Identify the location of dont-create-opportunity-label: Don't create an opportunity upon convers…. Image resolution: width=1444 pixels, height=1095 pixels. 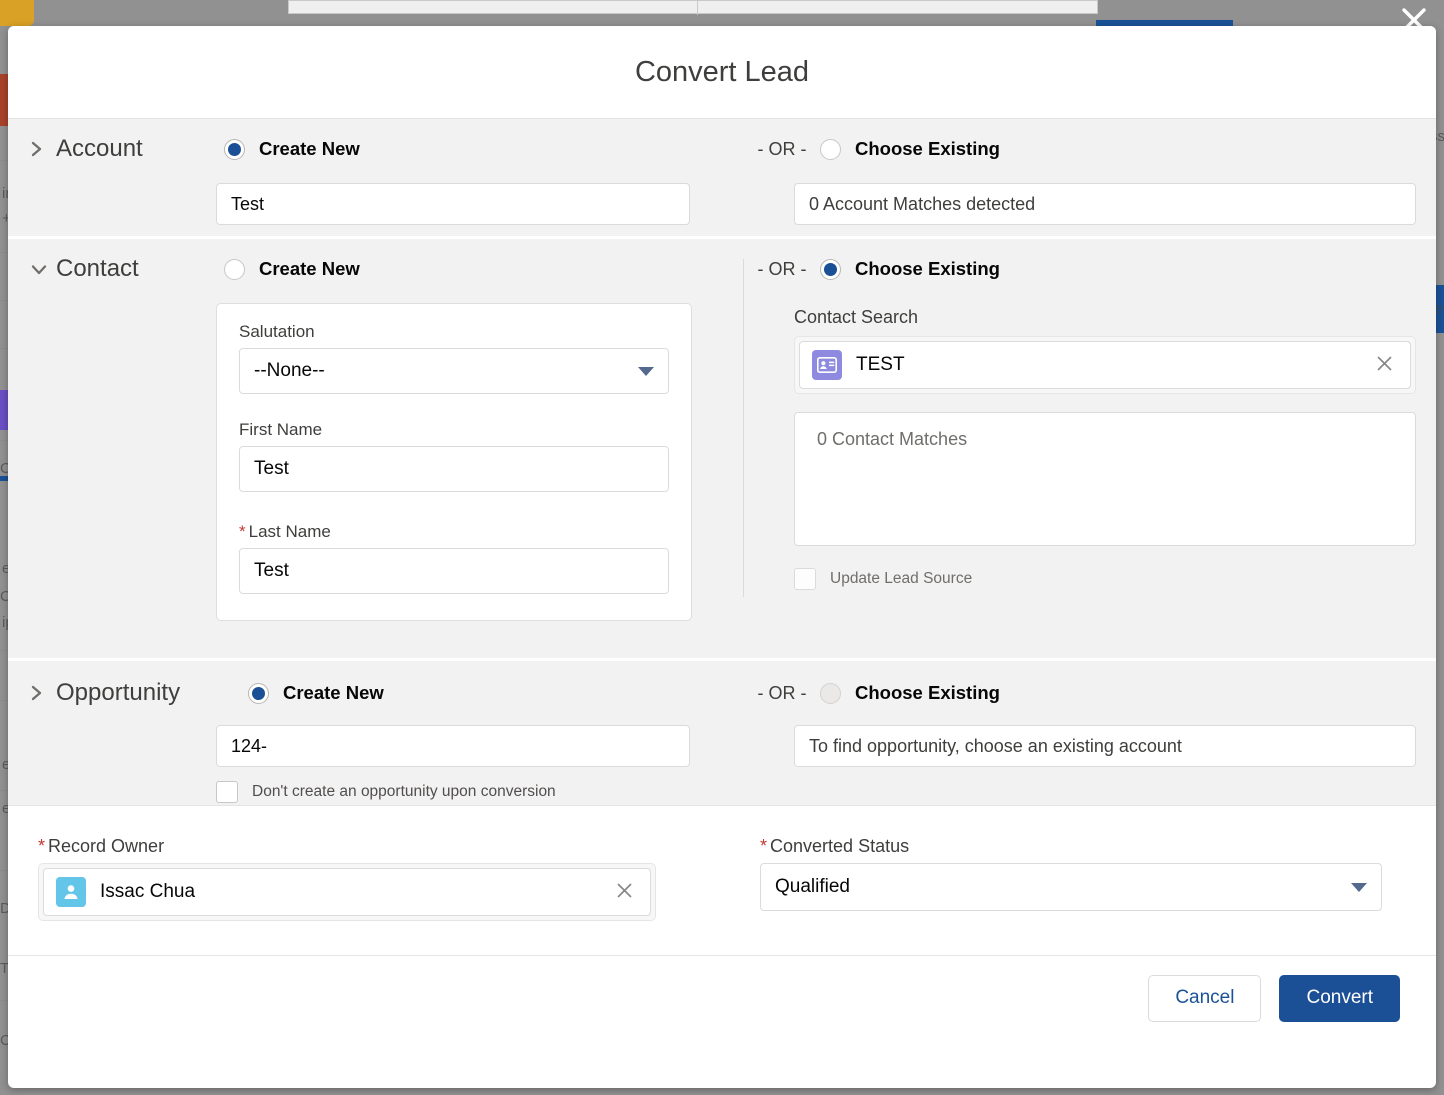
(404, 791).